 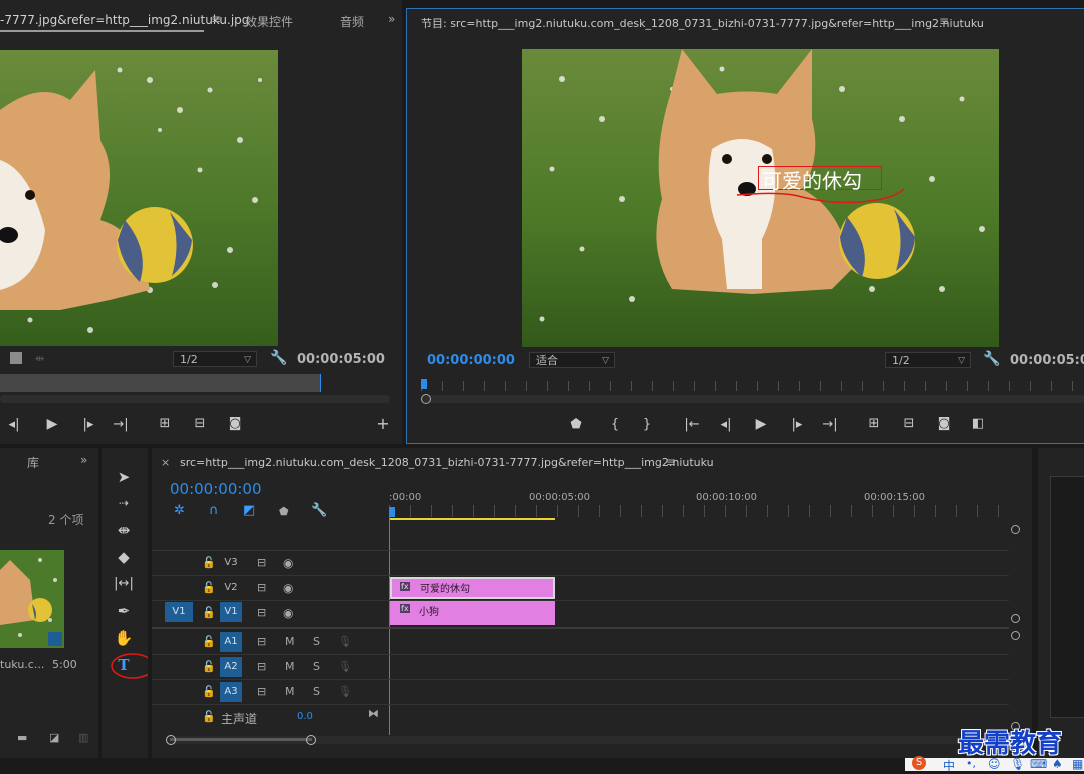 I want to click on program-current-timecode: 00:00:00:00, so click(x=471, y=360).